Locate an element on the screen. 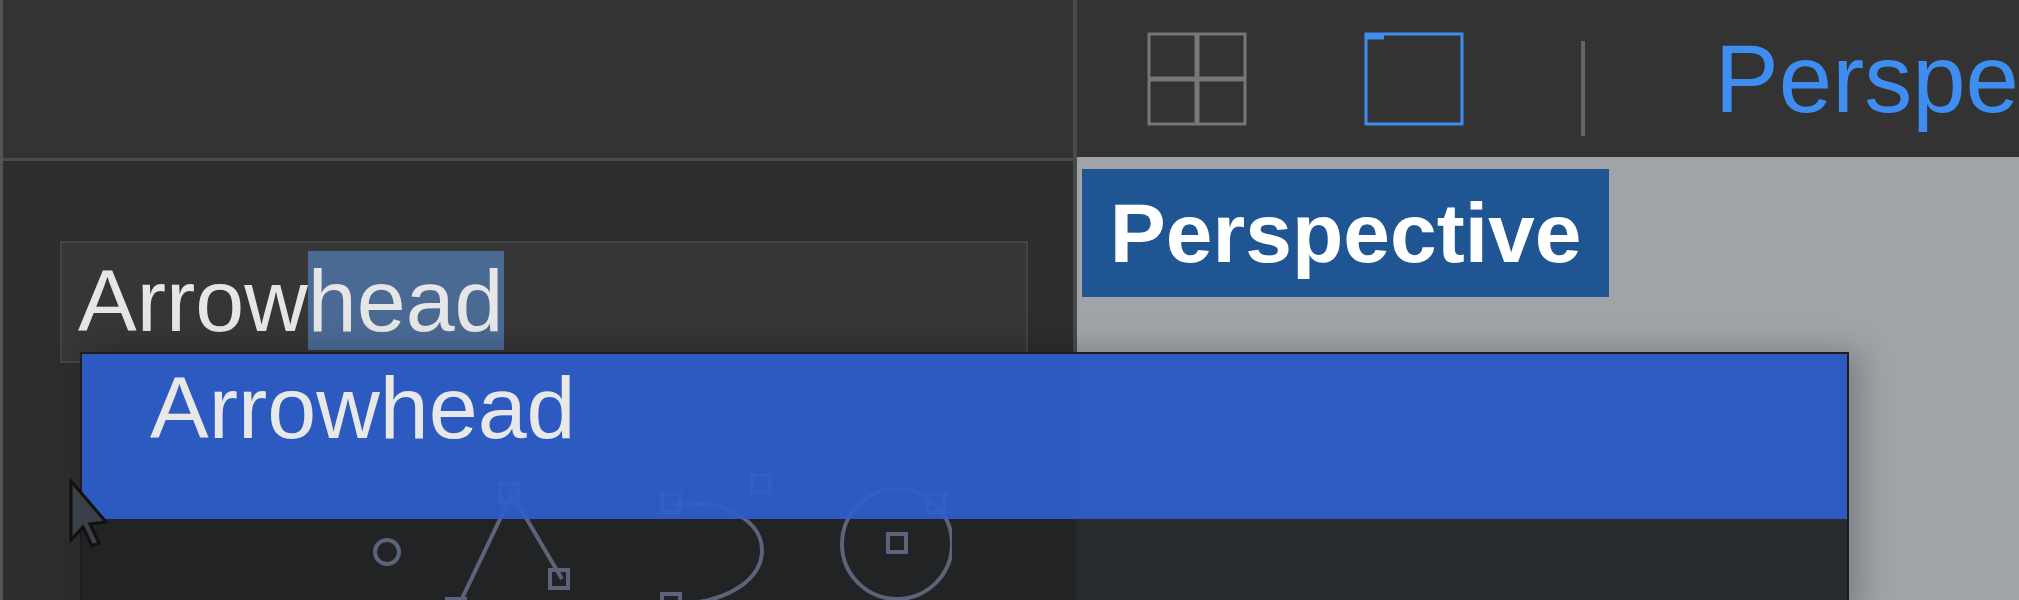 The width and height of the screenshot is (2019, 600). viewport-label: Perspective is located at coordinates (1345, 233).